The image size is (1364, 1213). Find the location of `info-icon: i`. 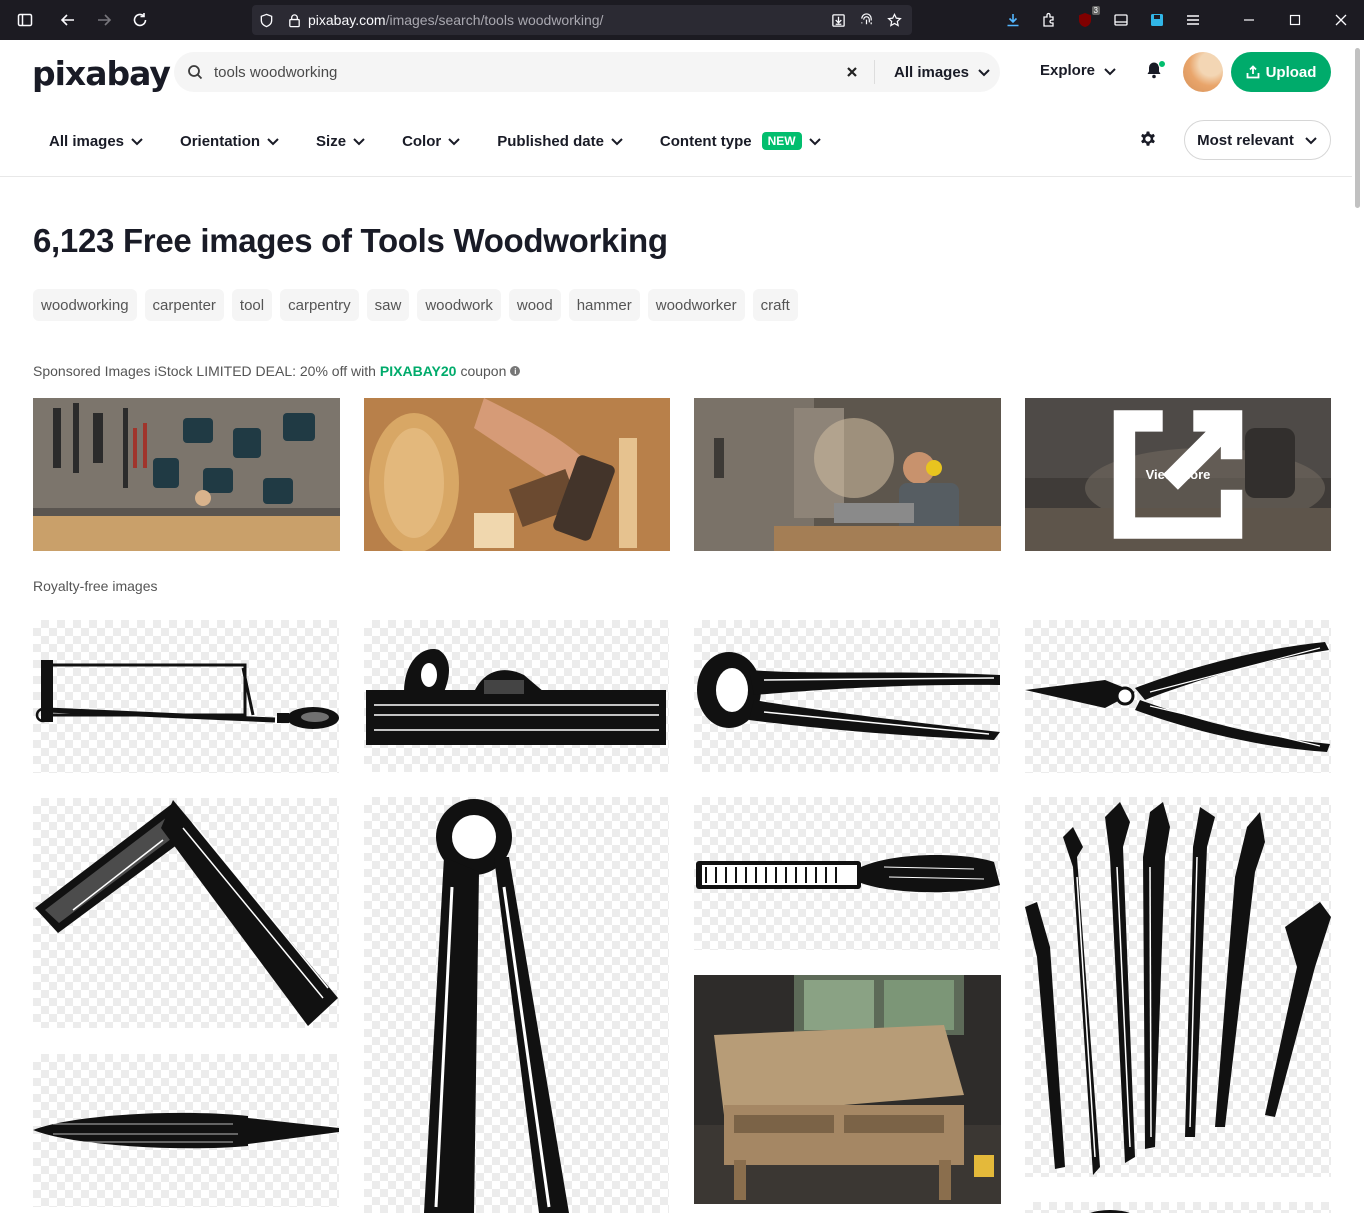

info-icon: i is located at coordinates (515, 371).